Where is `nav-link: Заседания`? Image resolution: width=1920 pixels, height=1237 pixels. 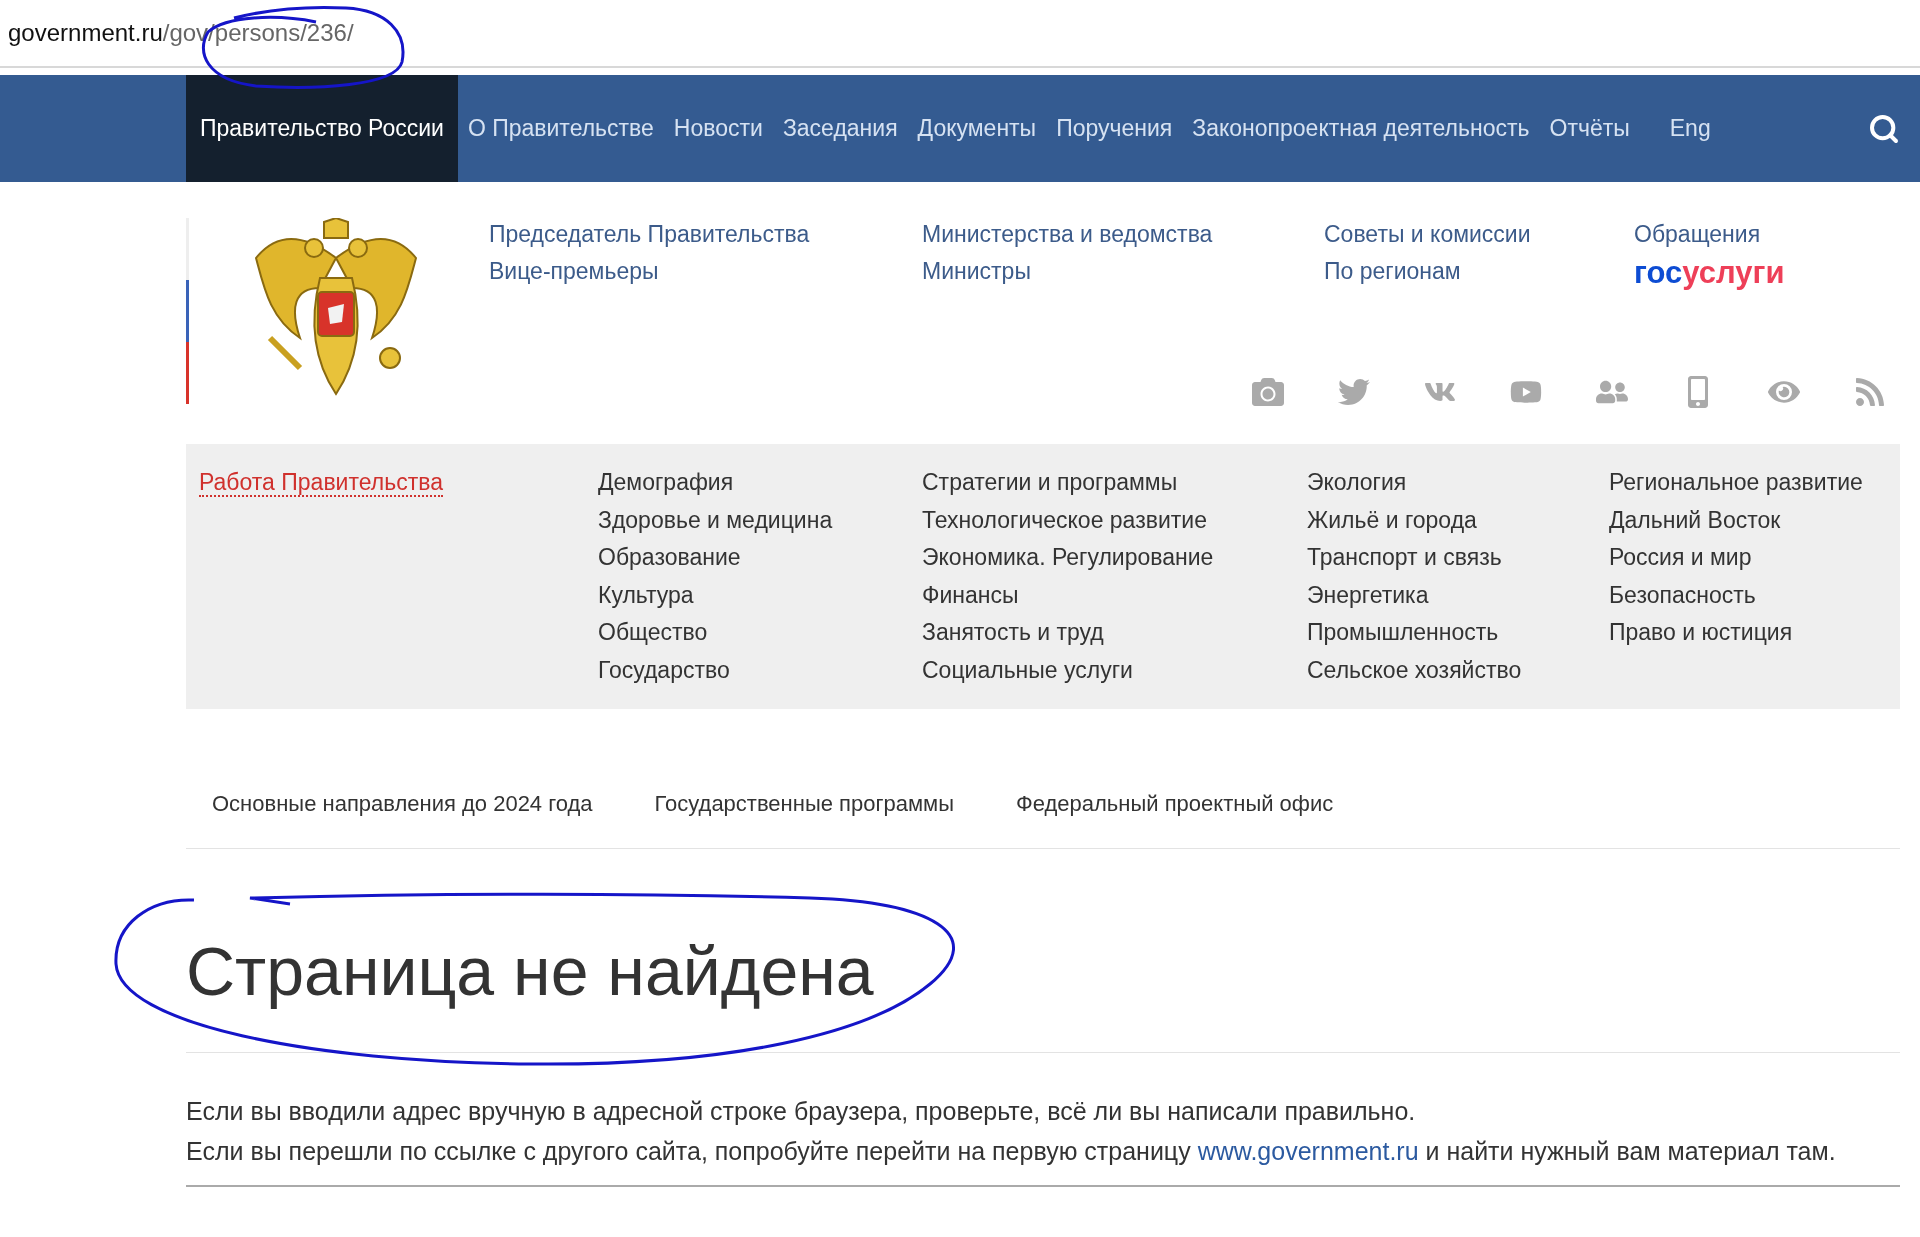 nav-link: Заседания is located at coordinates (840, 128).